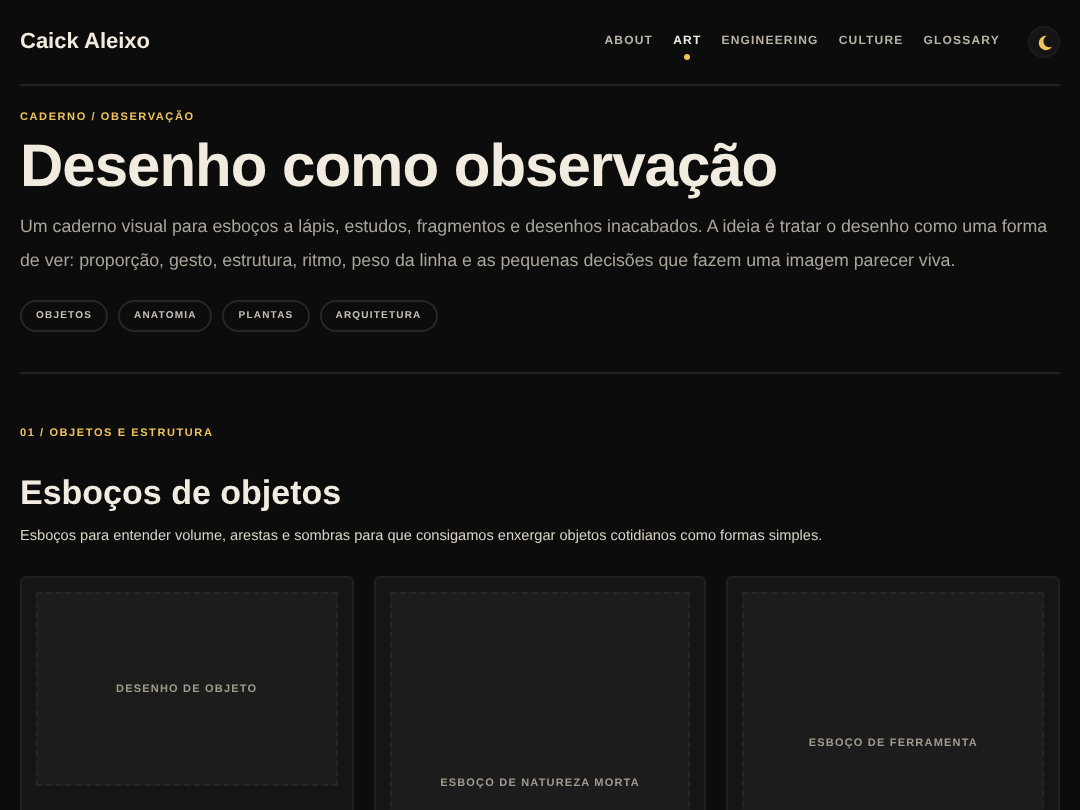  I want to click on moon-icon, so click(1044, 42).